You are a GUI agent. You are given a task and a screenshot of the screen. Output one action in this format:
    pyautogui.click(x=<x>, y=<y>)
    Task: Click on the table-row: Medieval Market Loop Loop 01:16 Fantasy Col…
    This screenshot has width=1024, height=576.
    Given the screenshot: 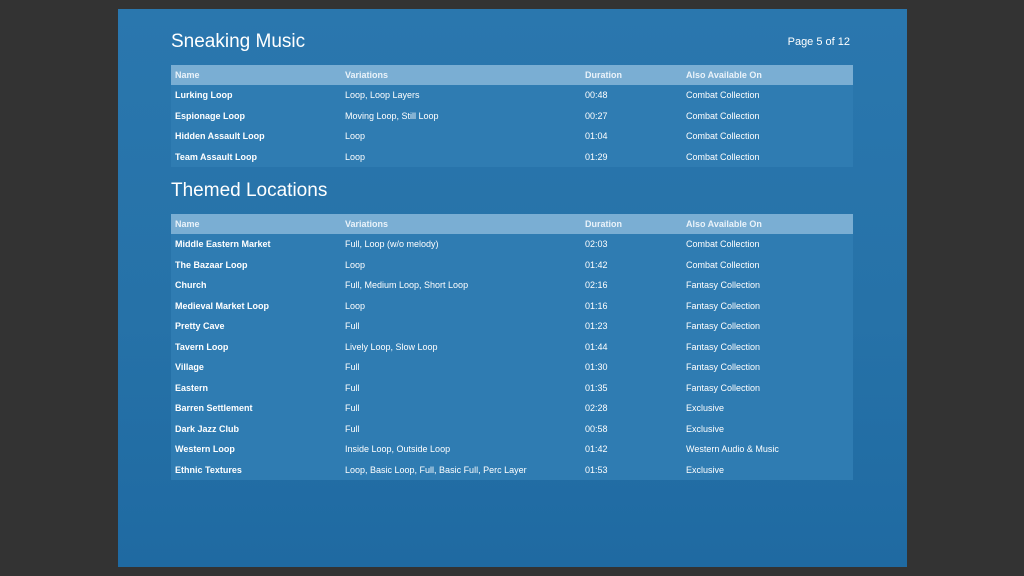 What is the action you would take?
    pyautogui.click(x=512, y=305)
    